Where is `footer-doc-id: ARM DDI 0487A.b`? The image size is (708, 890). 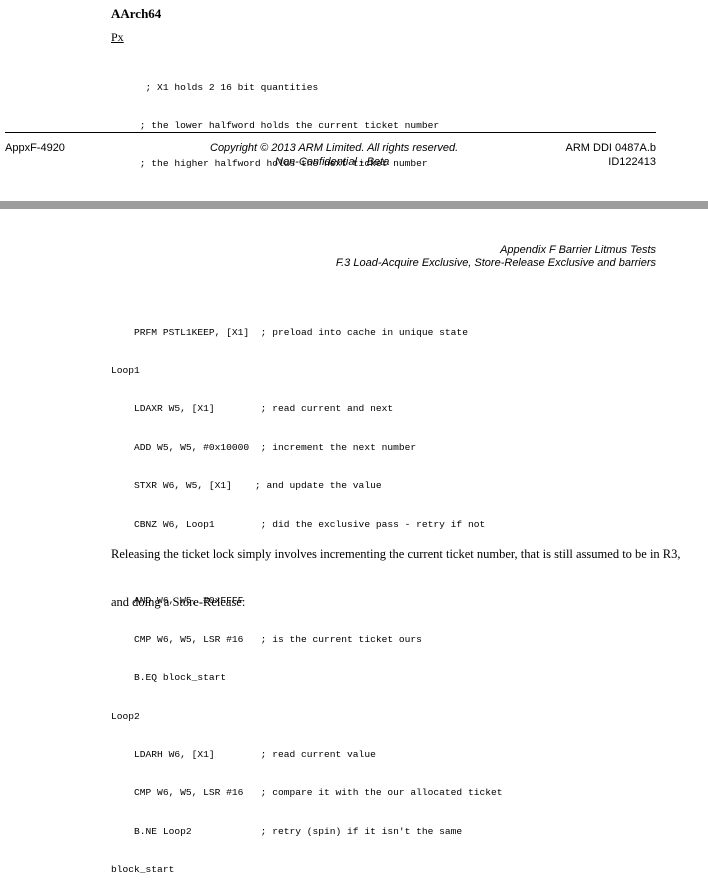 footer-doc-id: ARM DDI 0487A.b is located at coordinates (610, 148).